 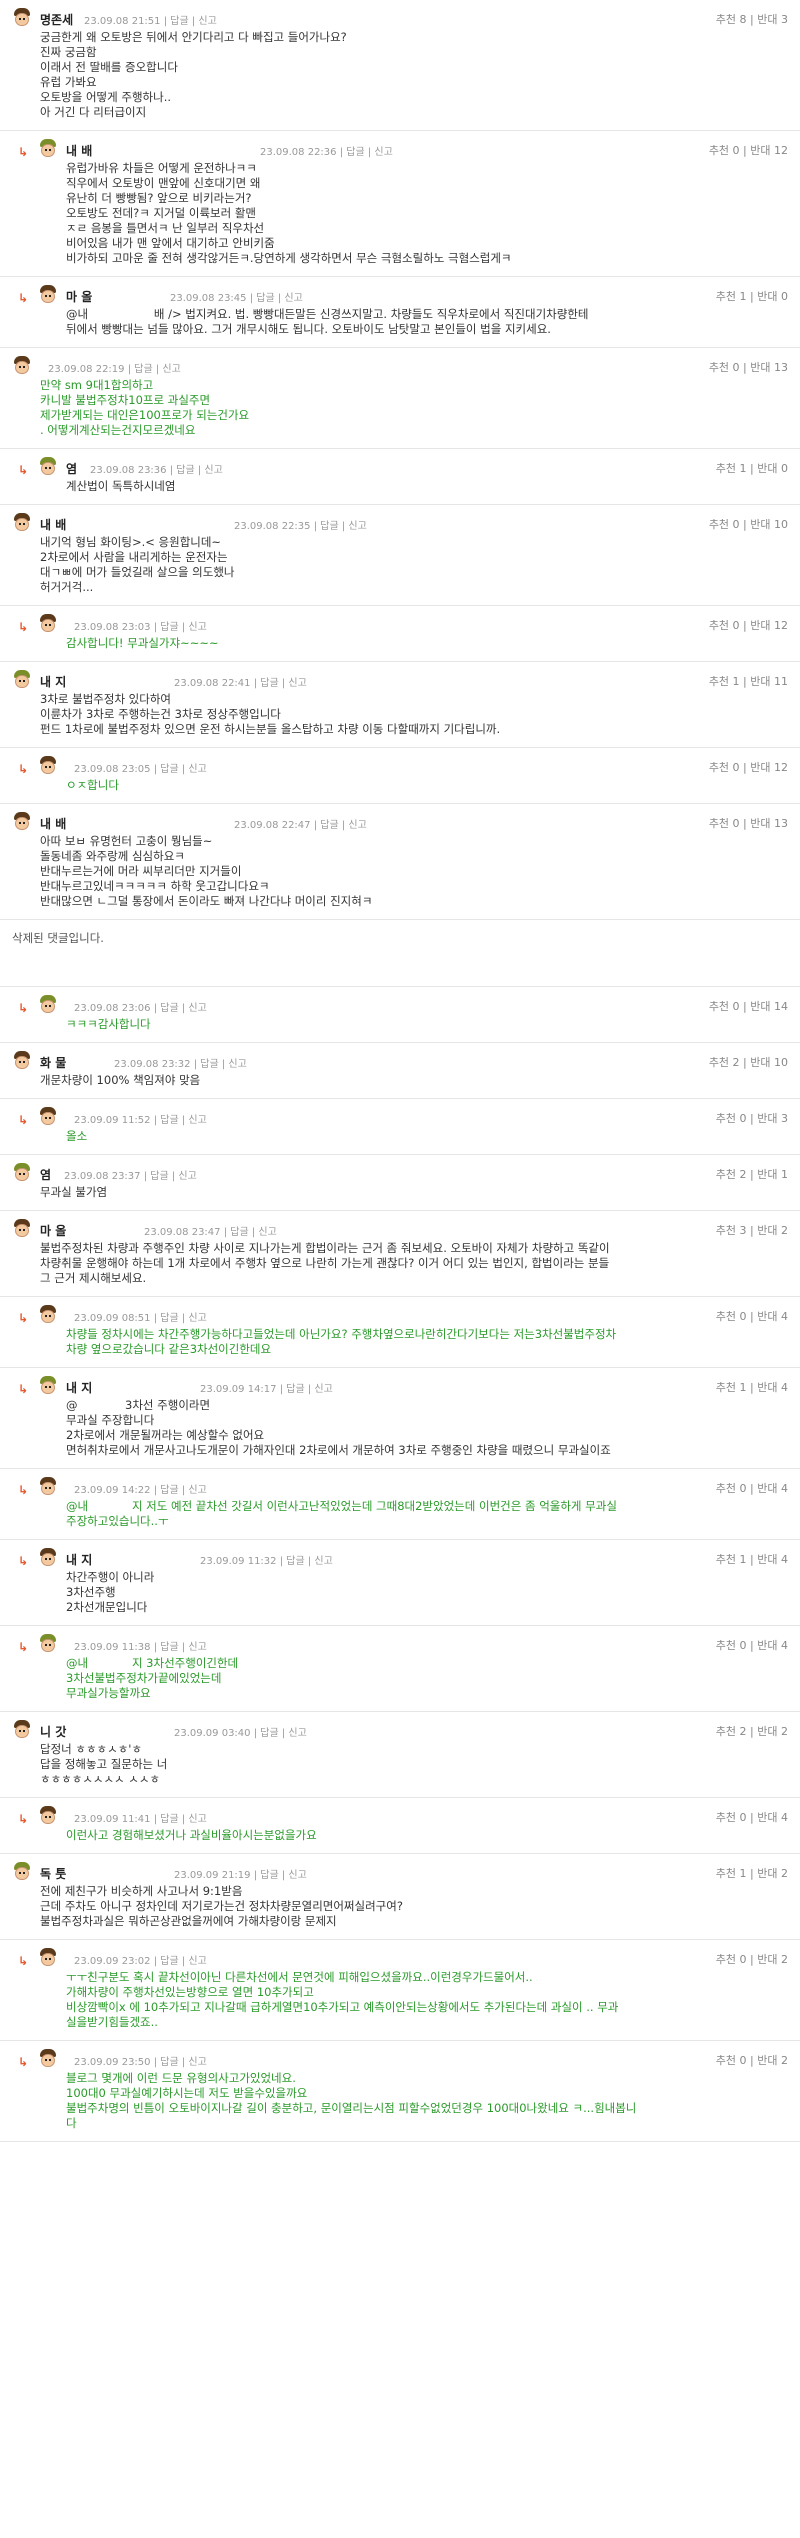 What do you see at coordinates (769, 681) in the screenshot?
I see `dislike-count: 반대 11` at bounding box center [769, 681].